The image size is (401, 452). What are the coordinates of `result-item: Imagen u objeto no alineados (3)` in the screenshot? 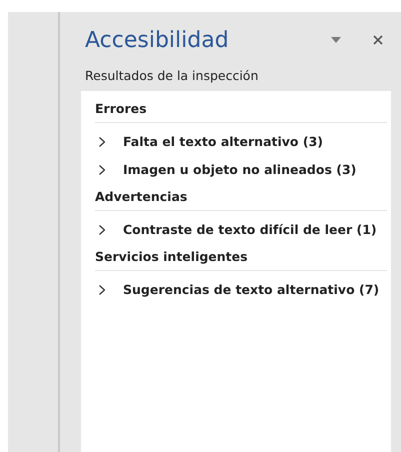 It's located at (241, 170).